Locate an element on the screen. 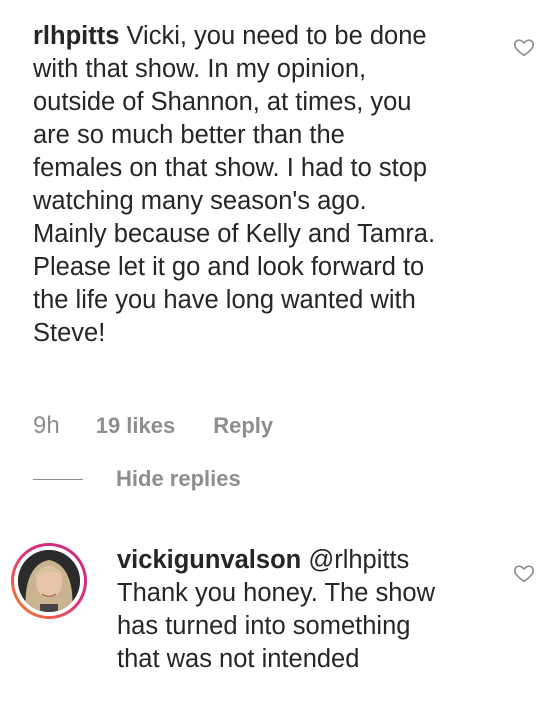 The height and width of the screenshot is (715, 558). avatar is located at coordinates (49, 581).